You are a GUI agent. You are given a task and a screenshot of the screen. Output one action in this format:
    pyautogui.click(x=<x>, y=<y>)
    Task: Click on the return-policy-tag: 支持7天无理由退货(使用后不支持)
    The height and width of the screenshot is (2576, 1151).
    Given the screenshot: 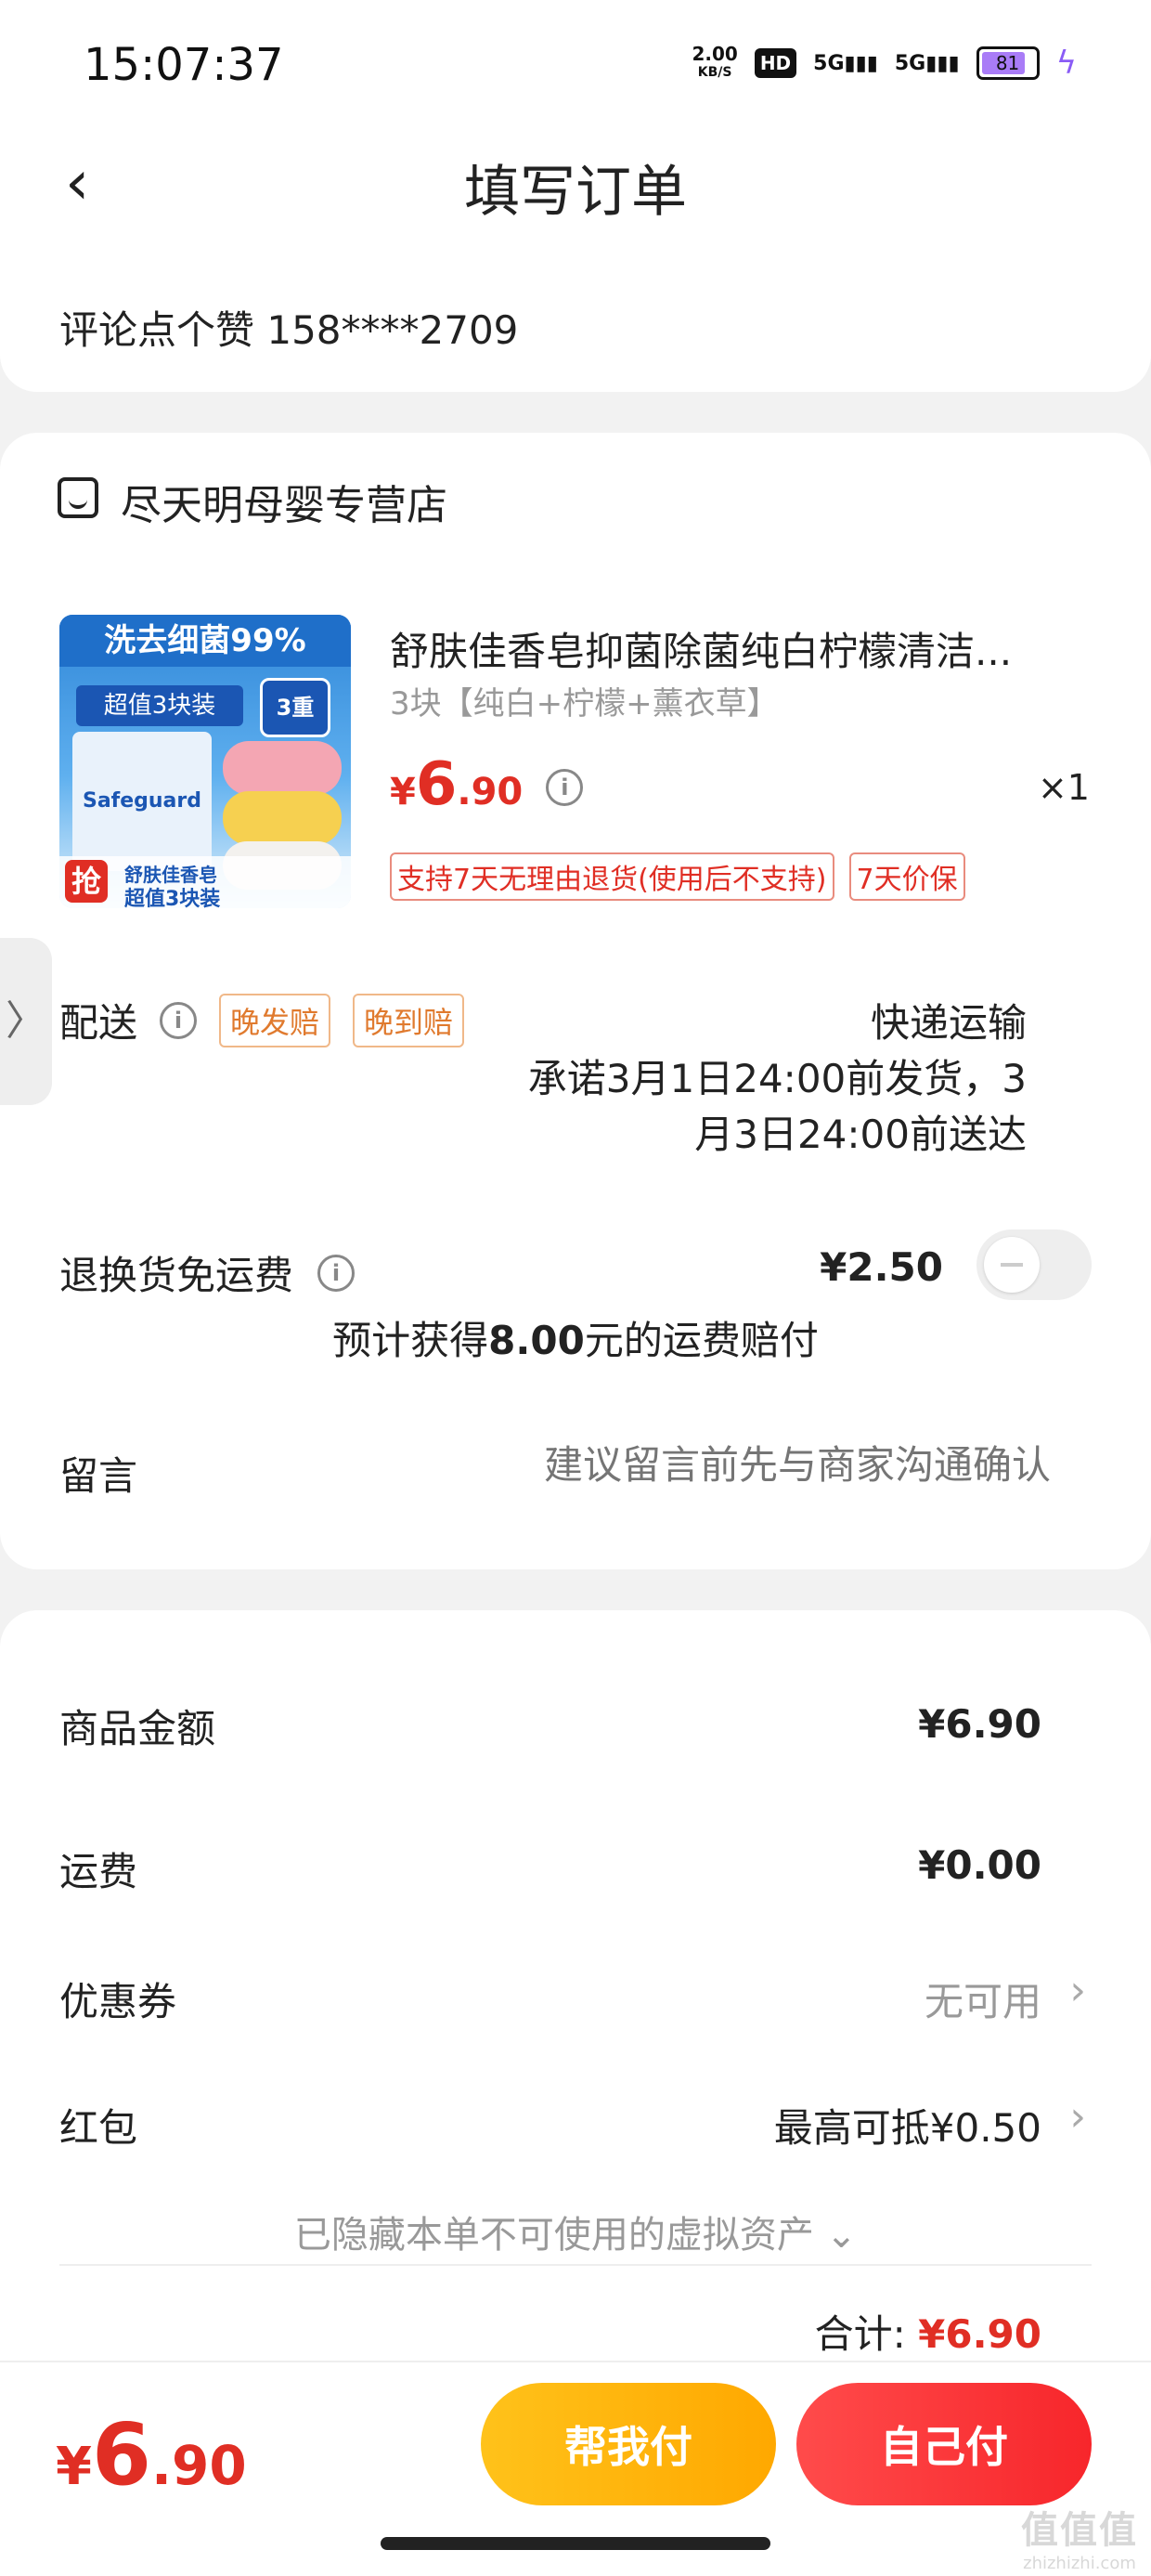 What is the action you would take?
    pyautogui.click(x=612, y=876)
    